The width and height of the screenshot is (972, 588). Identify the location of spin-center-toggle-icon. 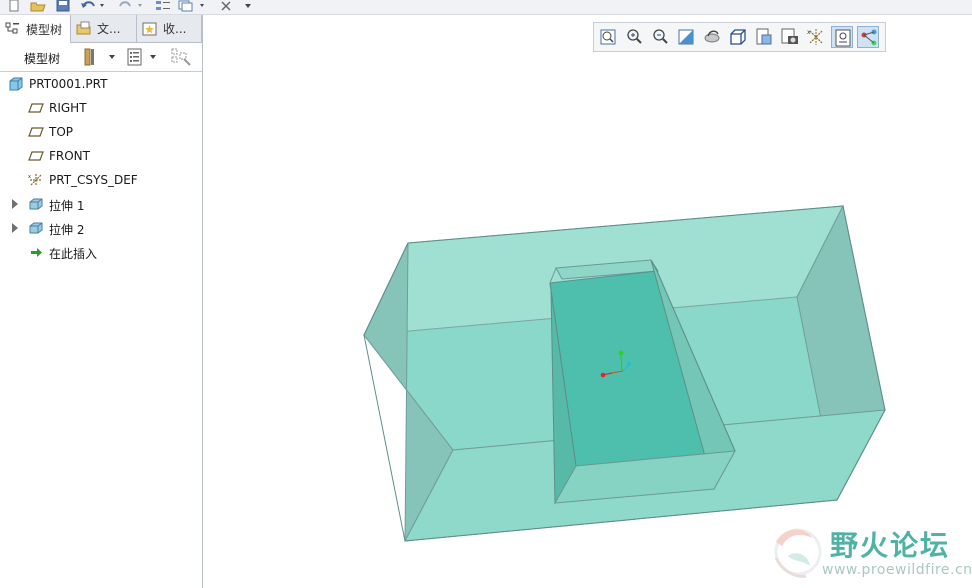
(869, 37).